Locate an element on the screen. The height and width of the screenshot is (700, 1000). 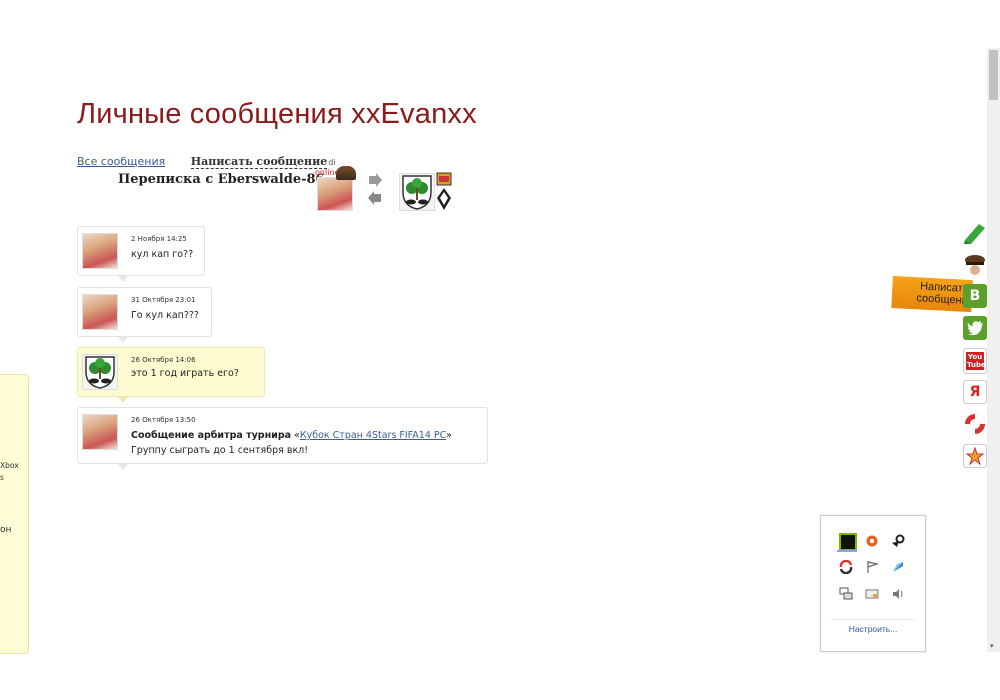
quote-open: « is located at coordinates (295, 435).